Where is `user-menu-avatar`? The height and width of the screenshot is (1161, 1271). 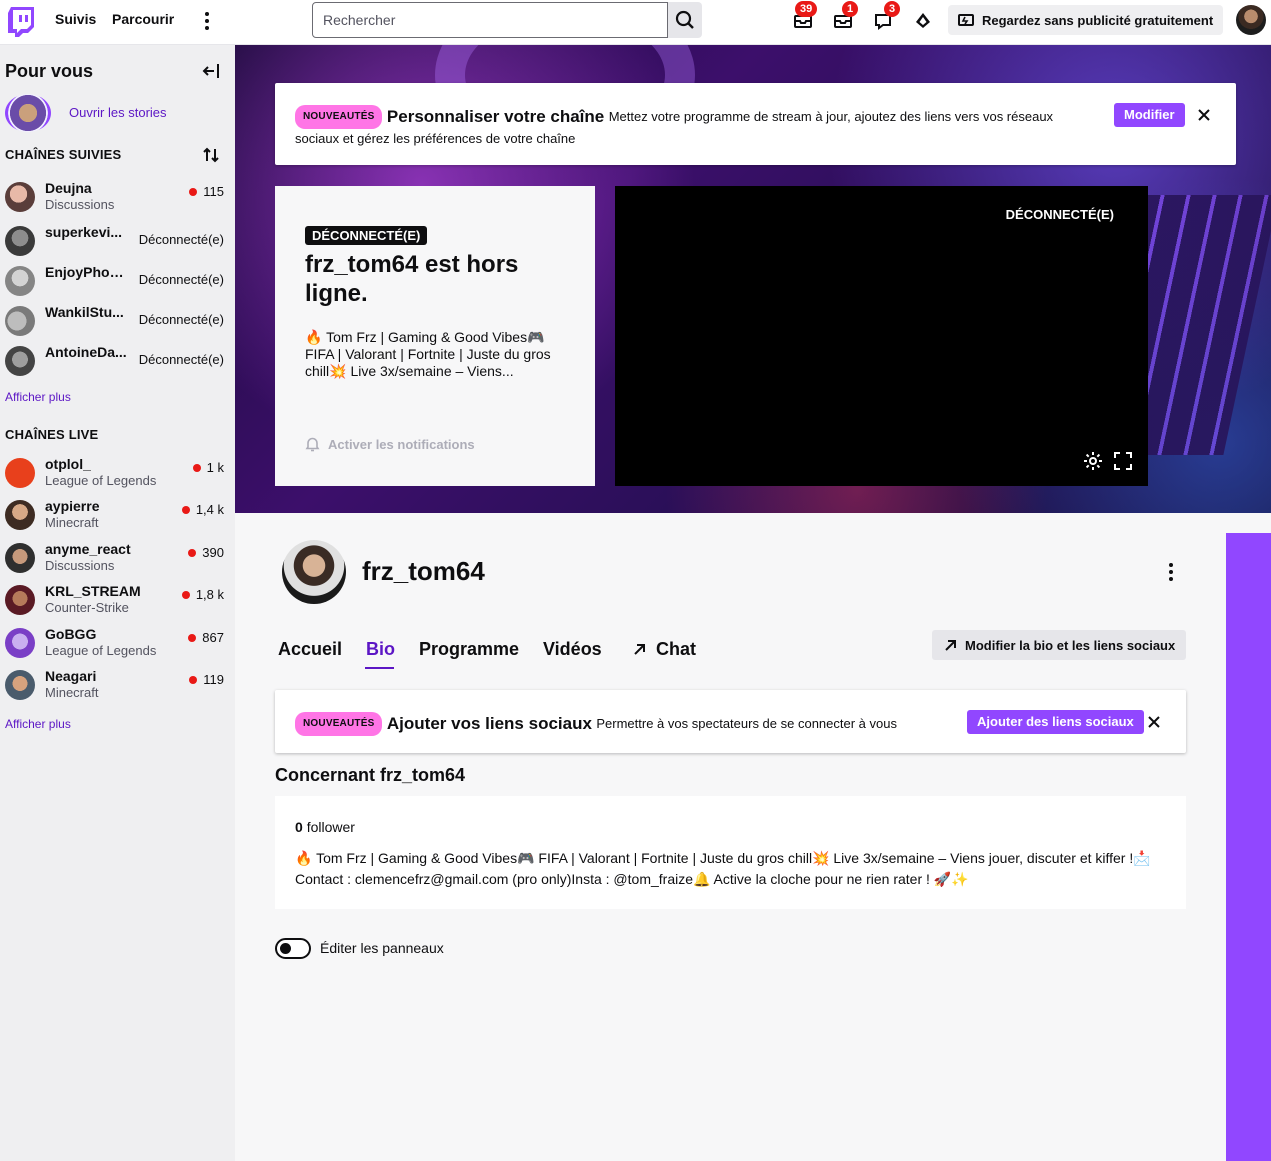 user-menu-avatar is located at coordinates (1251, 20).